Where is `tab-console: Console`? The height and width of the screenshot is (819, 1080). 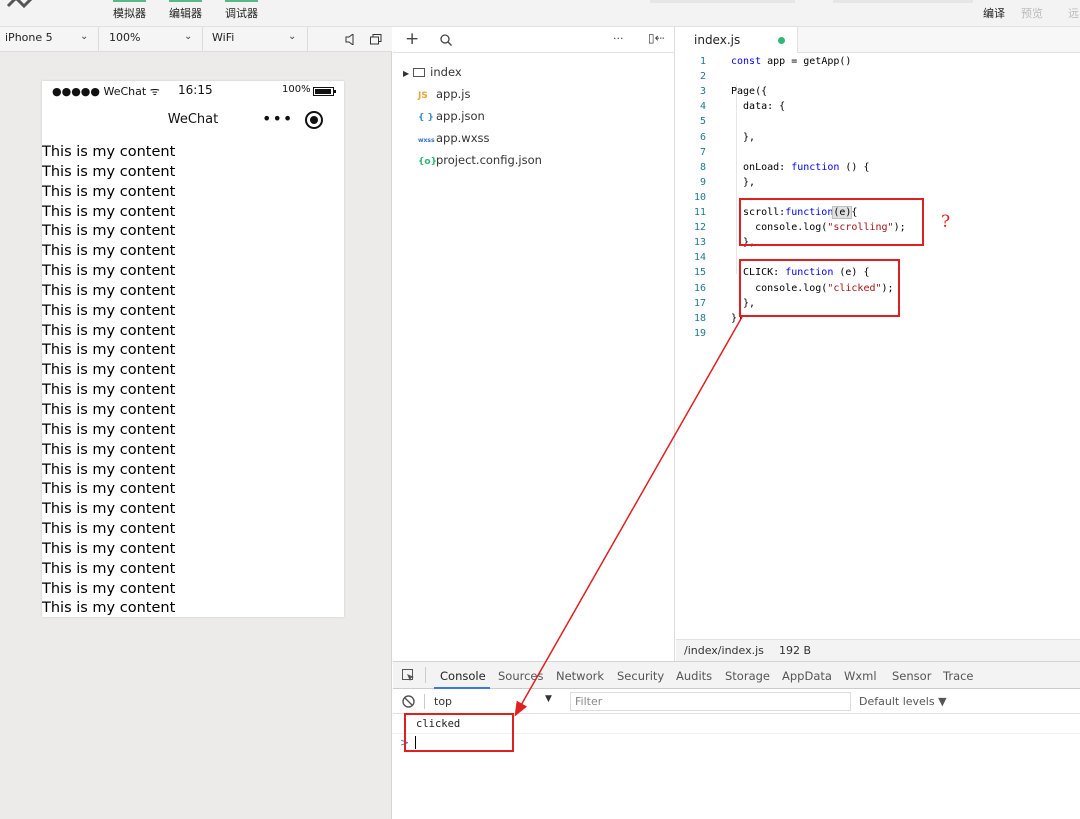
tab-console: Console is located at coordinates (463, 676).